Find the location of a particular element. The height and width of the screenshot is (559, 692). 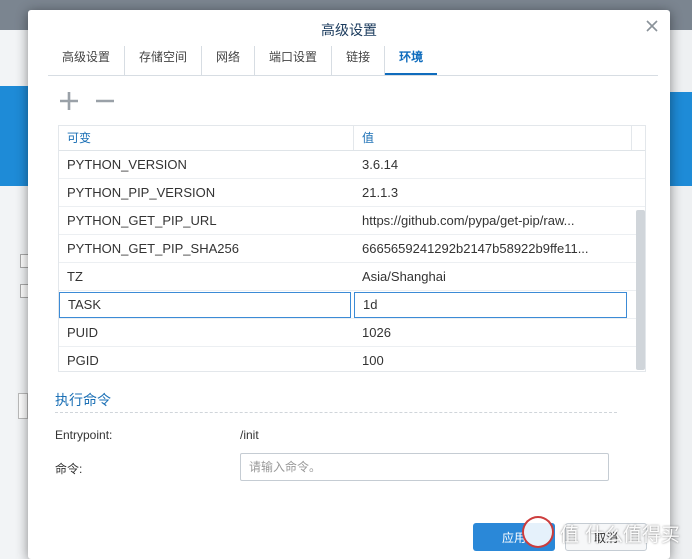

column-header-value: 值 is located at coordinates (493, 138).